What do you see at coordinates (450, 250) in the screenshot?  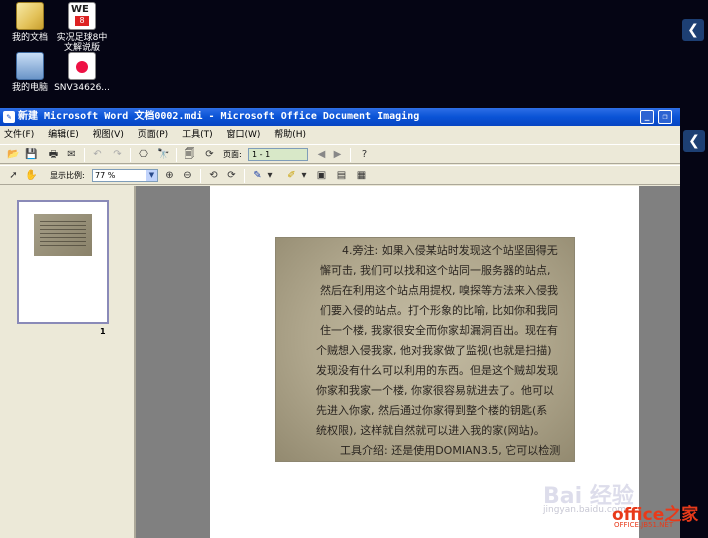 I see `document-line: 4.旁注: 如果入侵某站时发现这个站坚固得无` at bounding box center [450, 250].